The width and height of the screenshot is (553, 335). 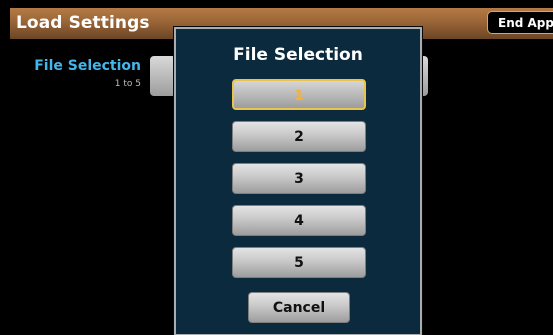 I want to click on file-option-3: 3, so click(x=299, y=178).